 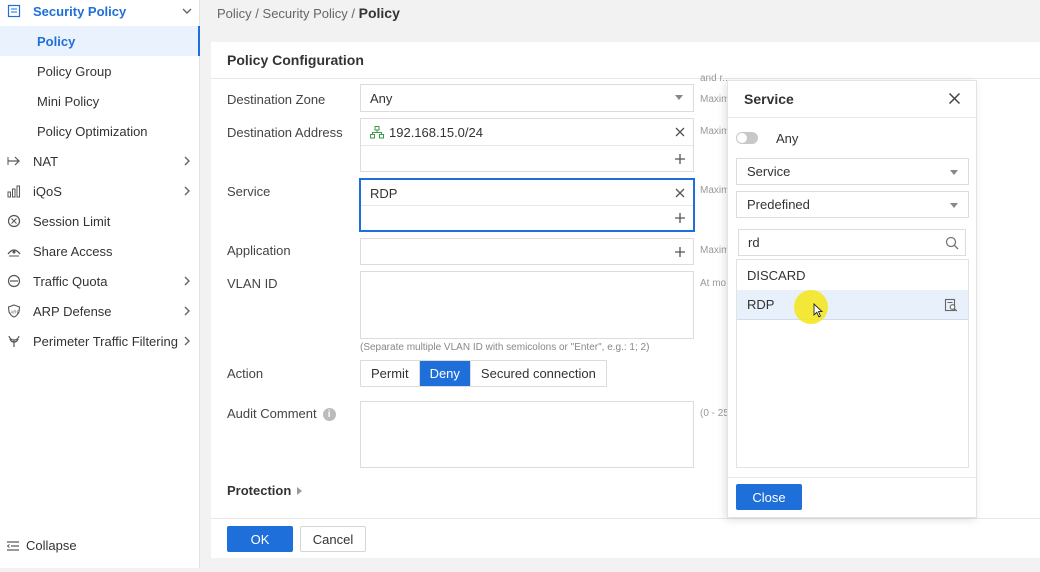 What do you see at coordinates (852, 363) in the screenshot?
I see `service-results-list: DISCARD RDP` at bounding box center [852, 363].